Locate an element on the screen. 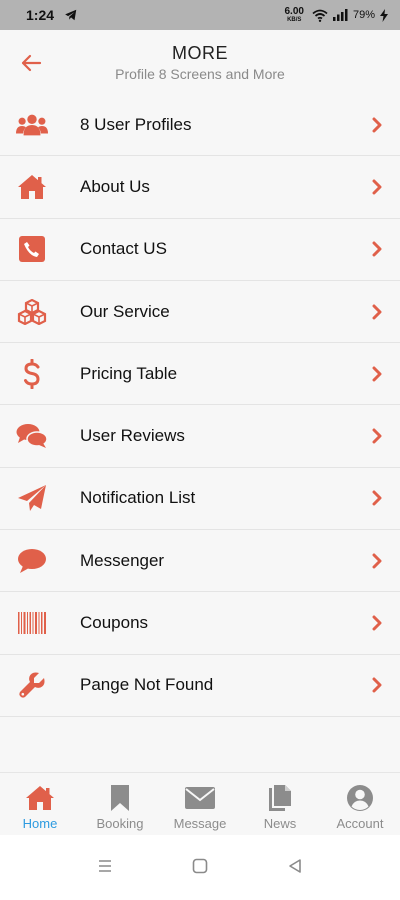 The width and height of the screenshot is (400, 900). menu-item-label: Pricing Table is located at coordinates (129, 373).